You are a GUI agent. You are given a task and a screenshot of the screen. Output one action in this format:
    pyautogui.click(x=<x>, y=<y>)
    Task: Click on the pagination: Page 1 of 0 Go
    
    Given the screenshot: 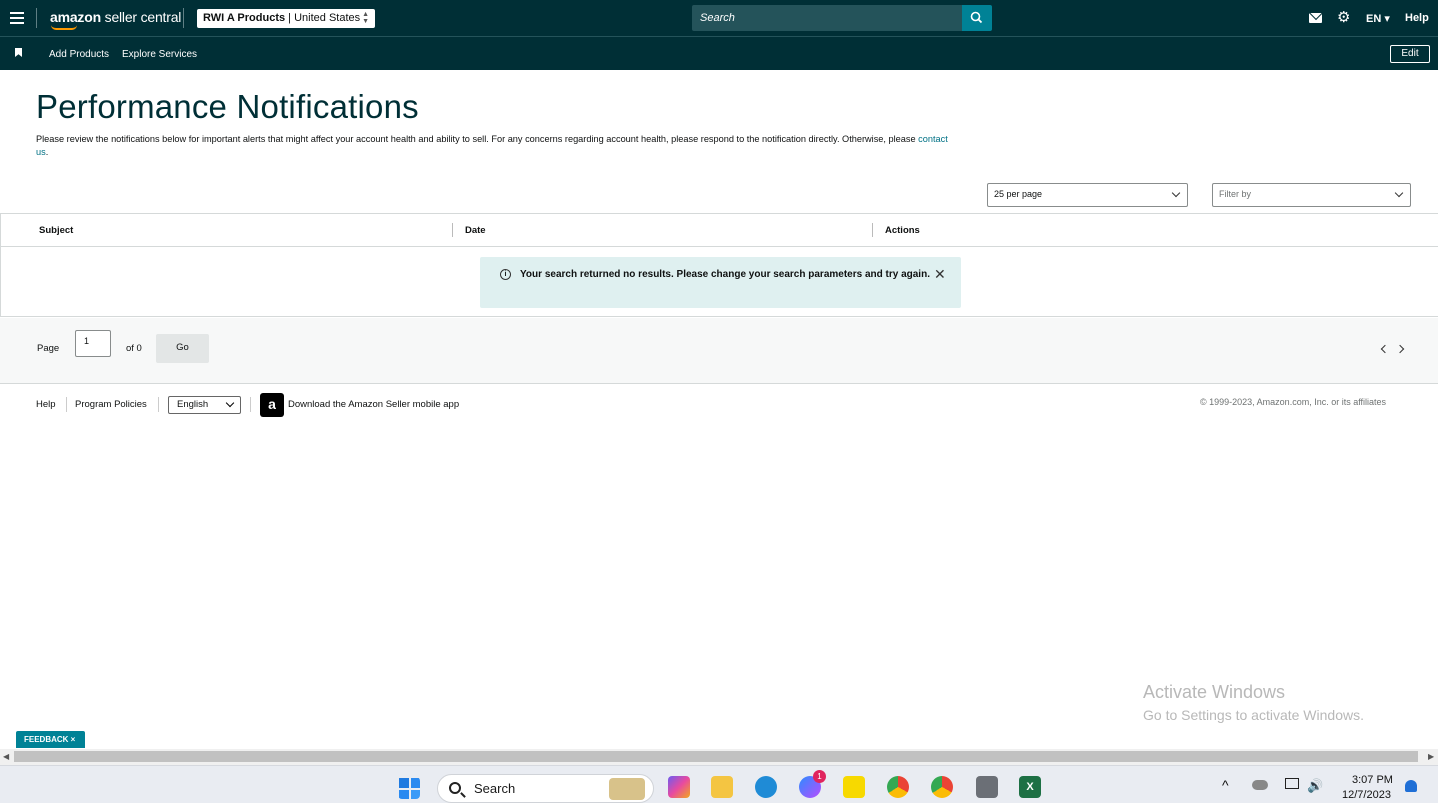 What is the action you would take?
    pyautogui.click(x=719, y=351)
    